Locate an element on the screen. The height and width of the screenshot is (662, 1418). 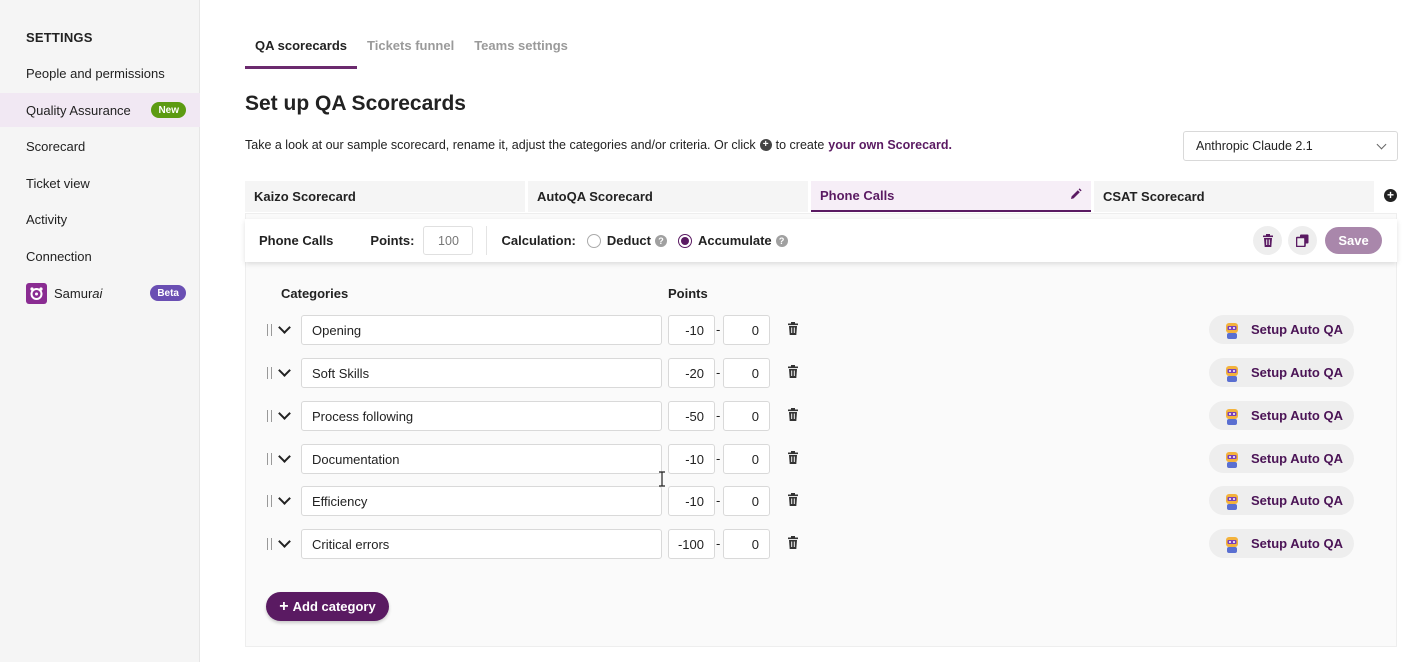
intro-text-after: to create is located at coordinates (800, 145).